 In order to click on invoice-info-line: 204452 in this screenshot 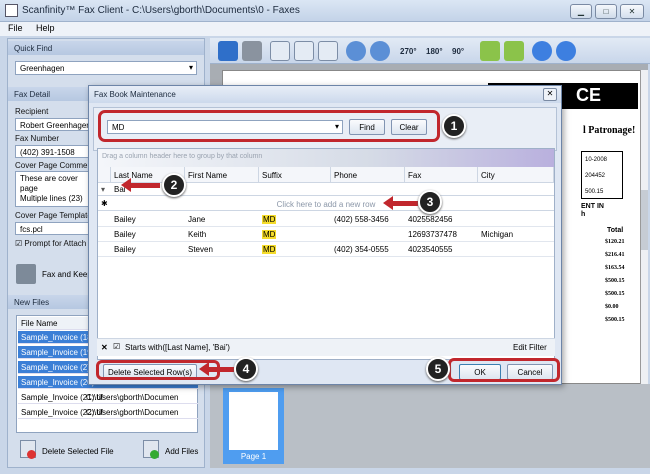, I will do `click(595, 176)`.